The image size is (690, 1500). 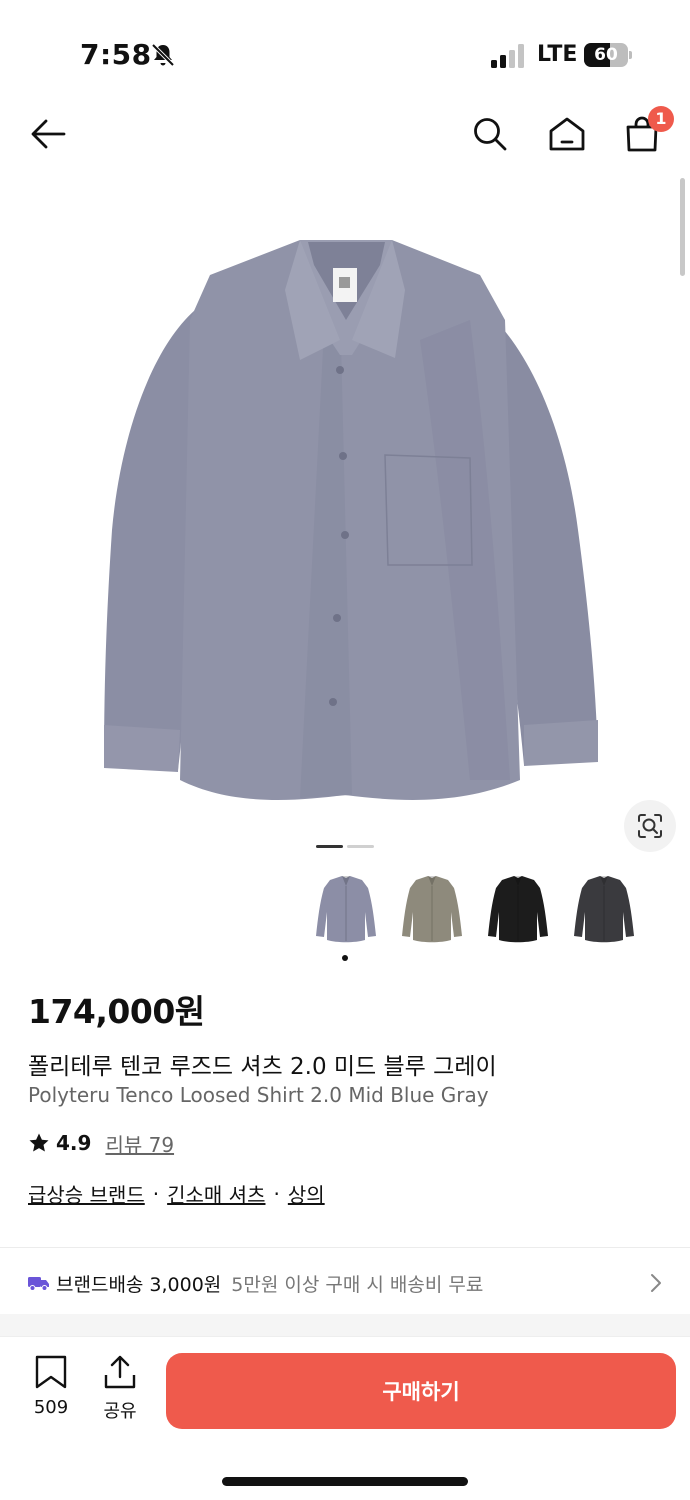 What do you see at coordinates (306, 1193) in the screenshot?
I see `category-link: 상의` at bounding box center [306, 1193].